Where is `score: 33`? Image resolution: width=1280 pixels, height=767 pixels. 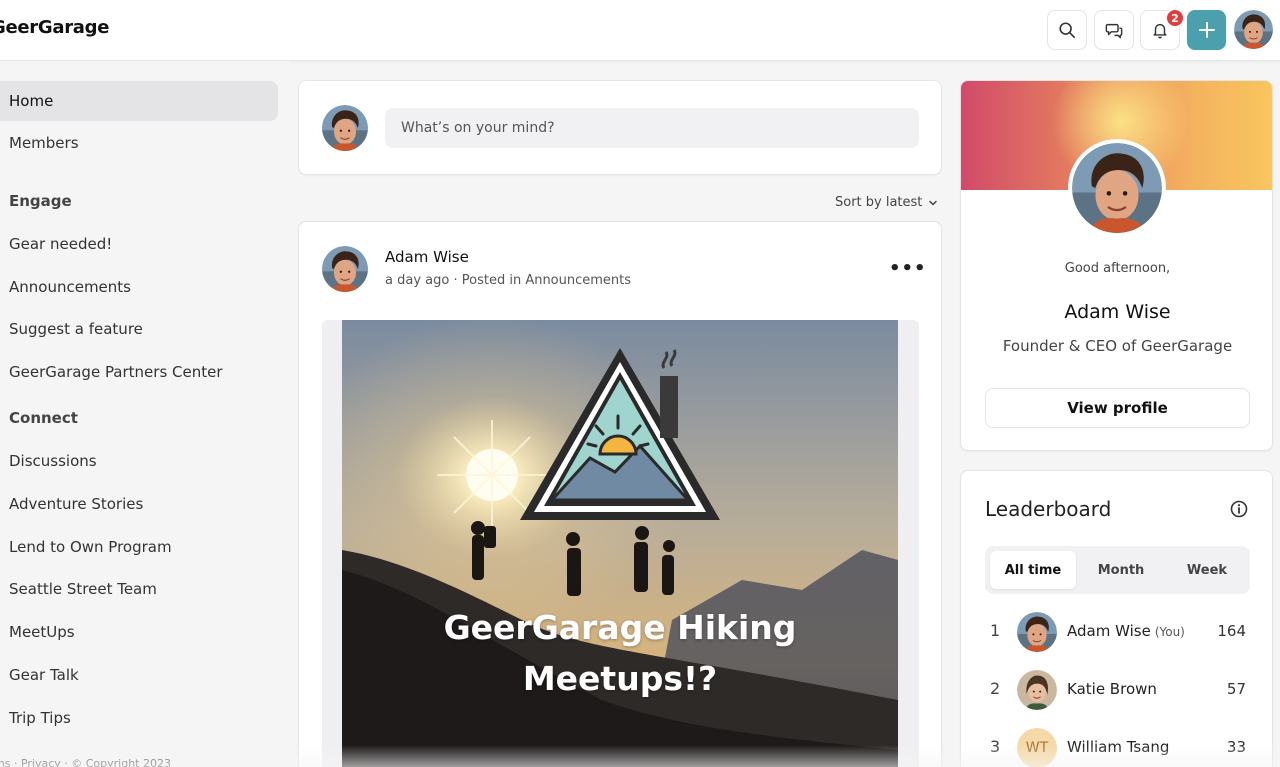
score: 33 is located at coordinates (1236, 747).